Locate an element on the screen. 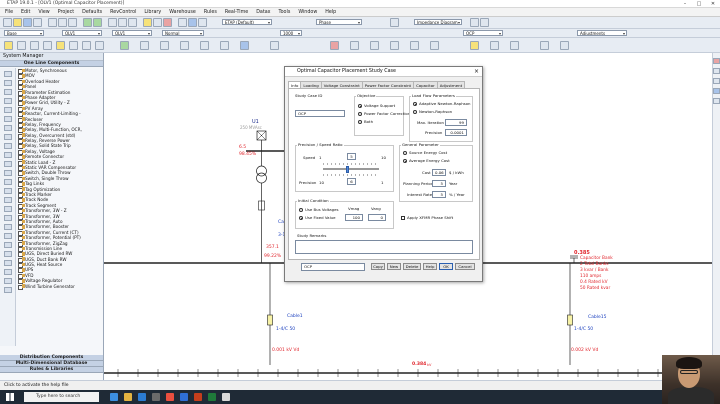 This screenshot has width=720, height=404. run-load-flow-icon is located at coordinates (334, 45).